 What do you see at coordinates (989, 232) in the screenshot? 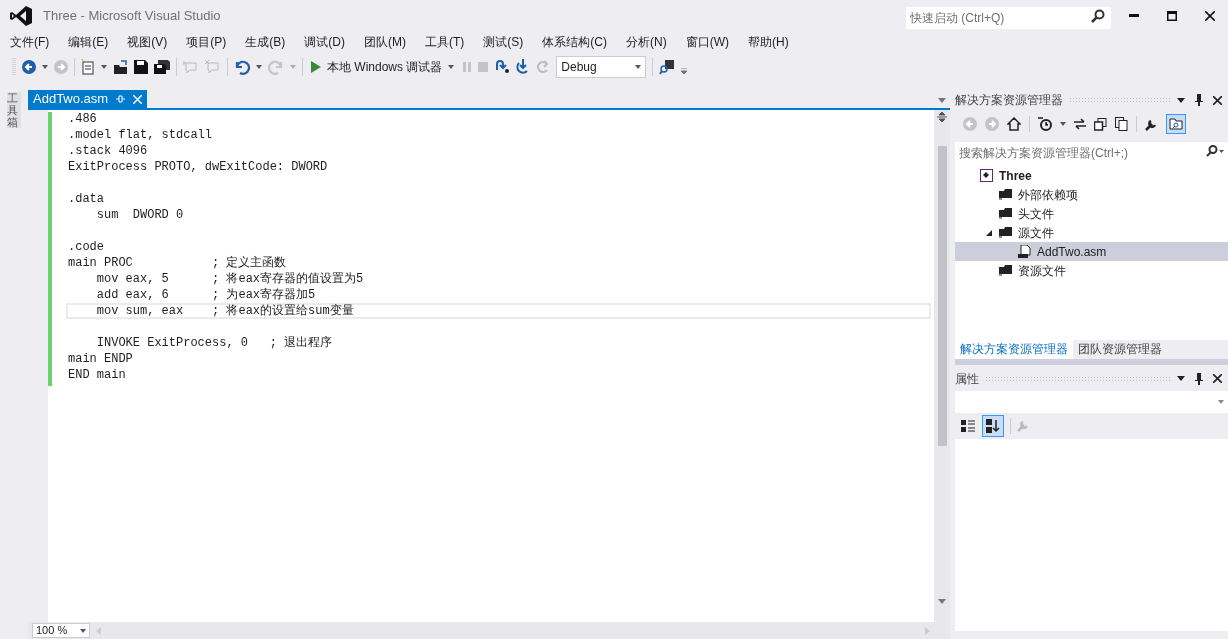
I see `expanded-icon` at bounding box center [989, 232].